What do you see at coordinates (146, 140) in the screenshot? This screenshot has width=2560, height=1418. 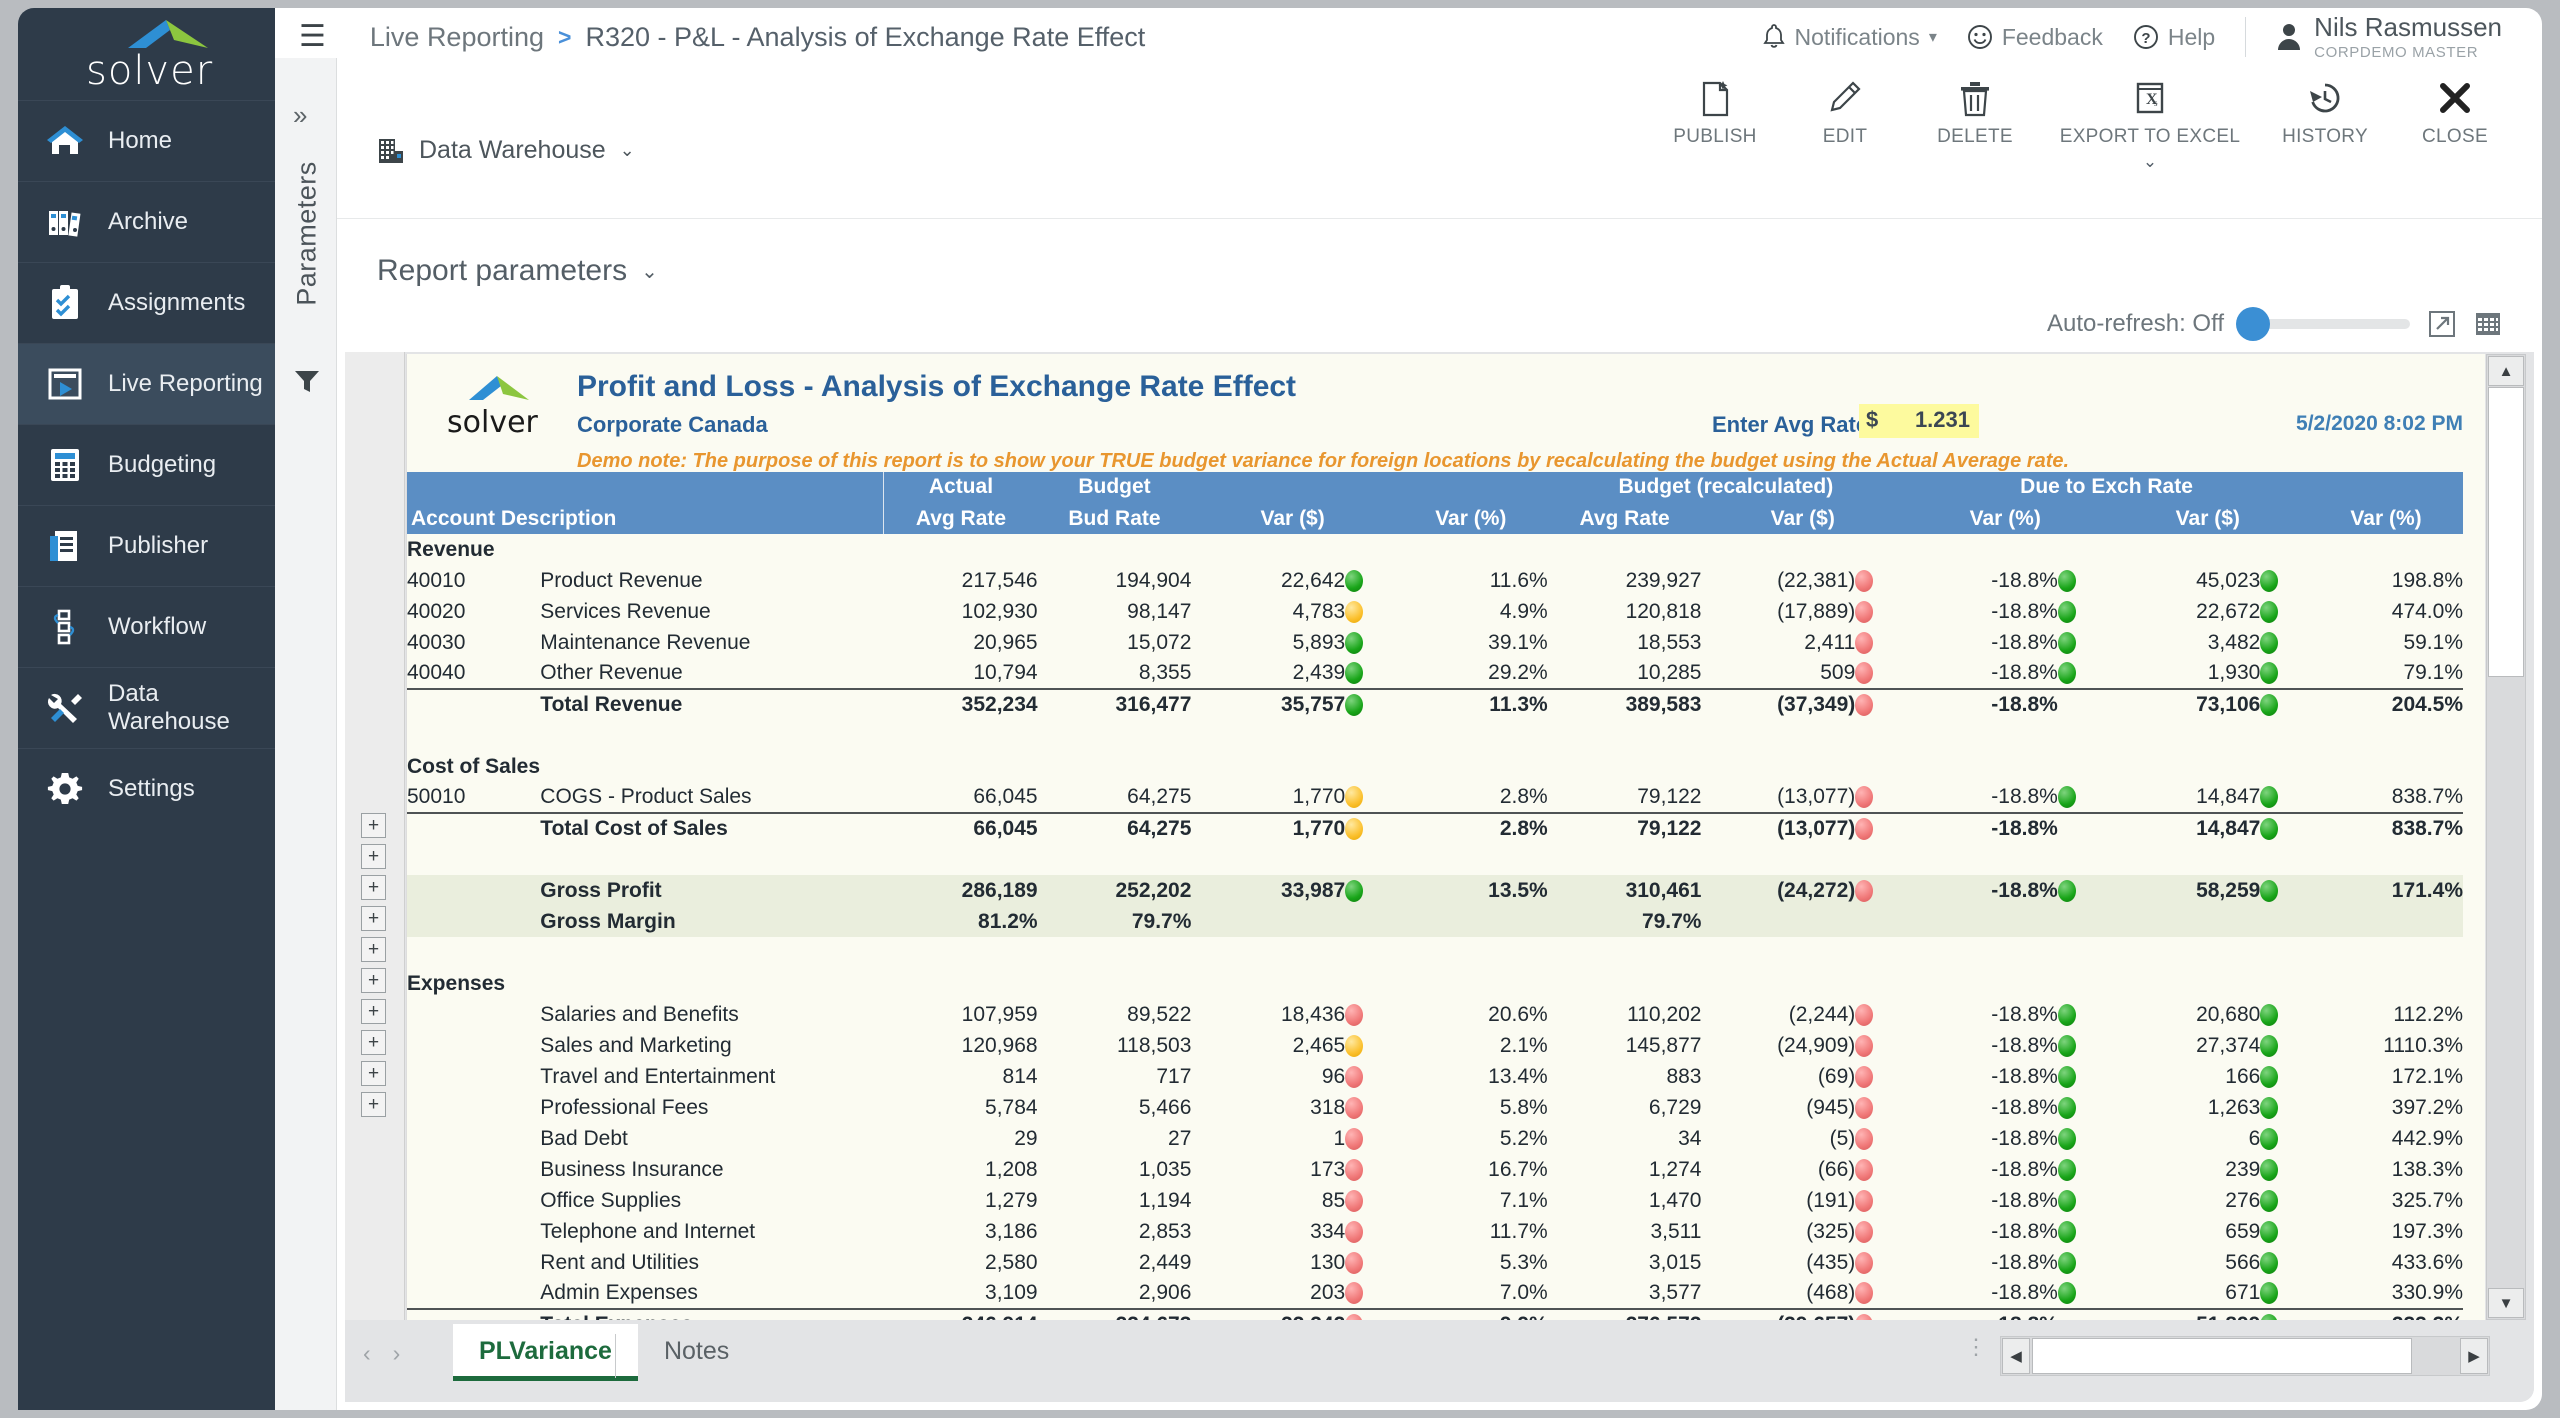 I see `sidebar-item-home: Home` at bounding box center [146, 140].